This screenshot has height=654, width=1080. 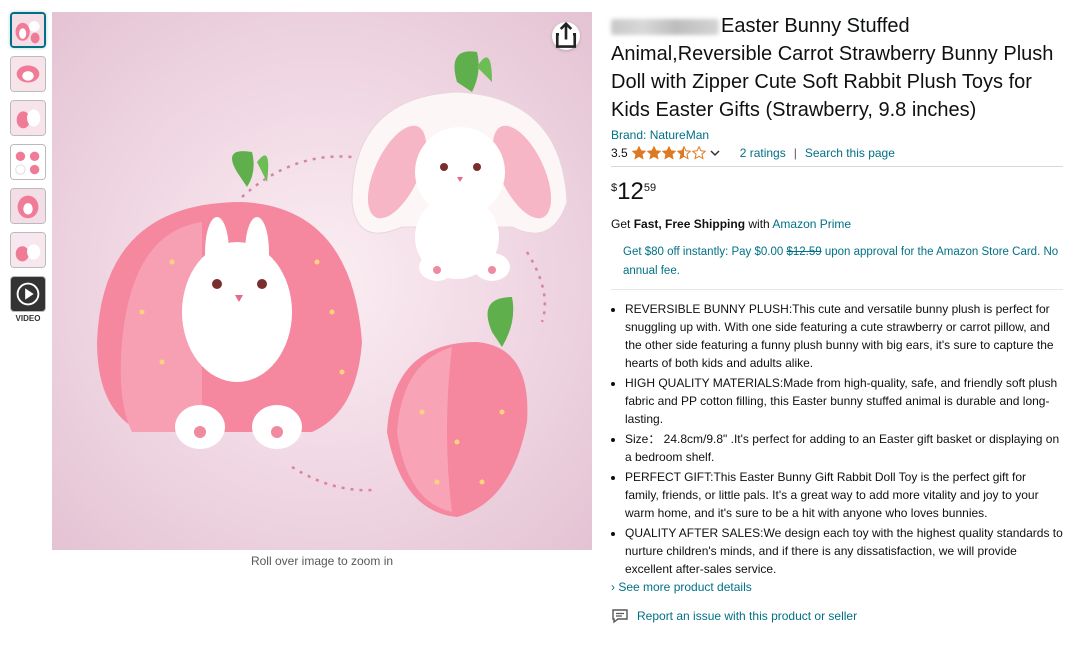 What do you see at coordinates (759, 224) in the screenshot?
I see `shipping-middle: with` at bounding box center [759, 224].